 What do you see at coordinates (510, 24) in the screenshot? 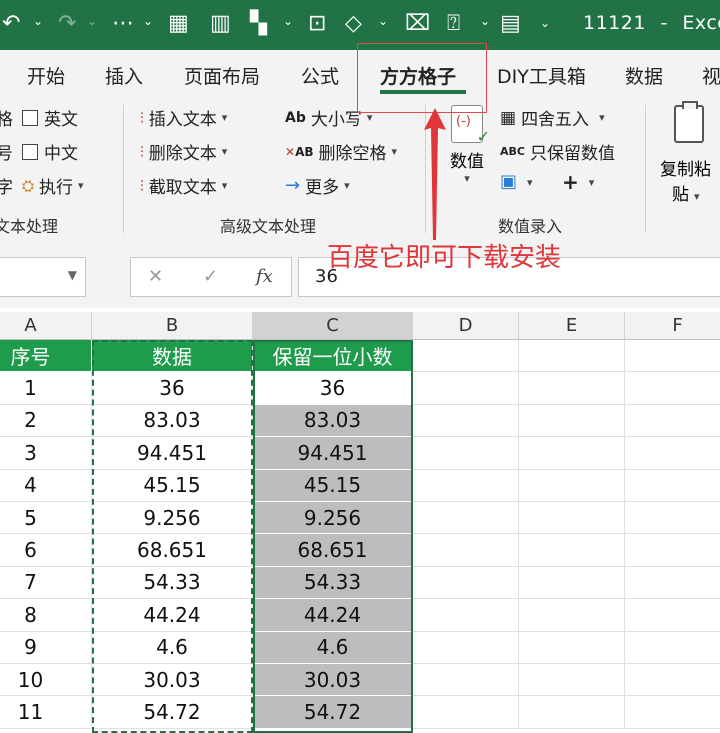
I see `form-icon: ▤` at bounding box center [510, 24].